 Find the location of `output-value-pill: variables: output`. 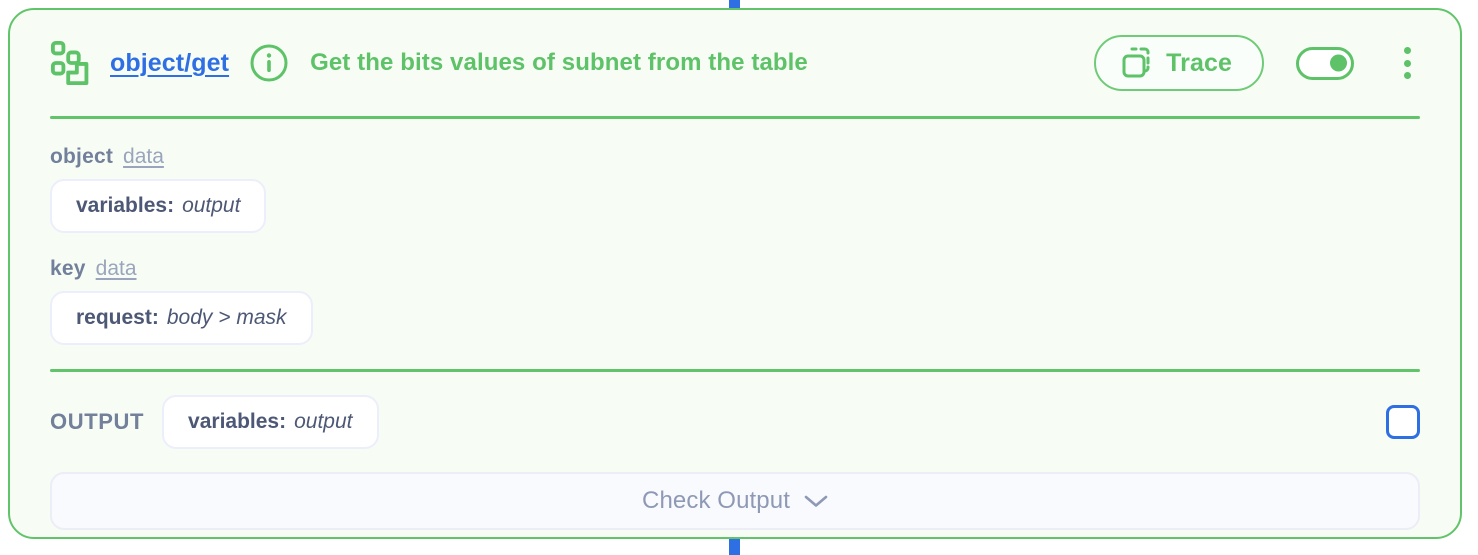

output-value-pill: variables: output is located at coordinates (270, 422).